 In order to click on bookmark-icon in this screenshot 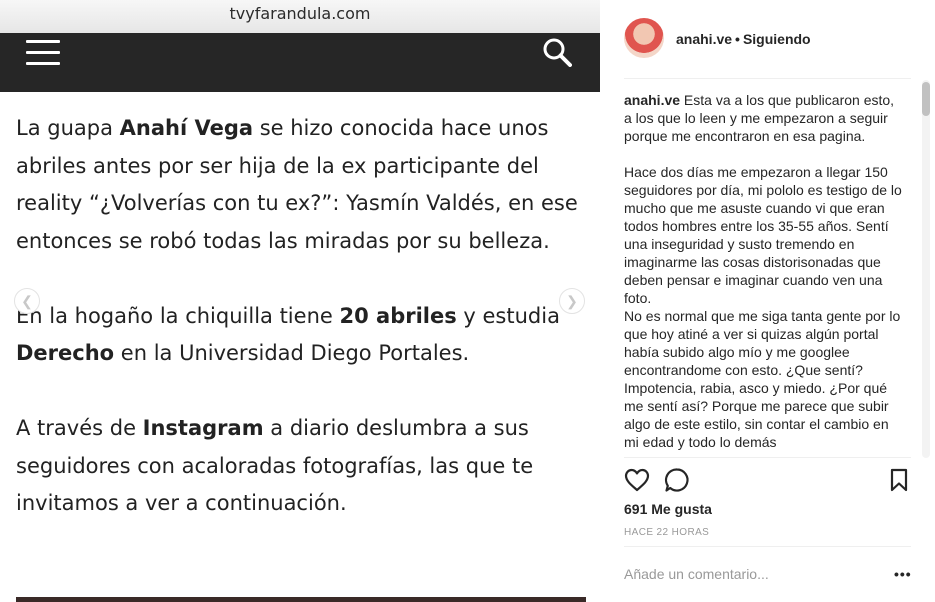, I will do `click(899, 480)`.